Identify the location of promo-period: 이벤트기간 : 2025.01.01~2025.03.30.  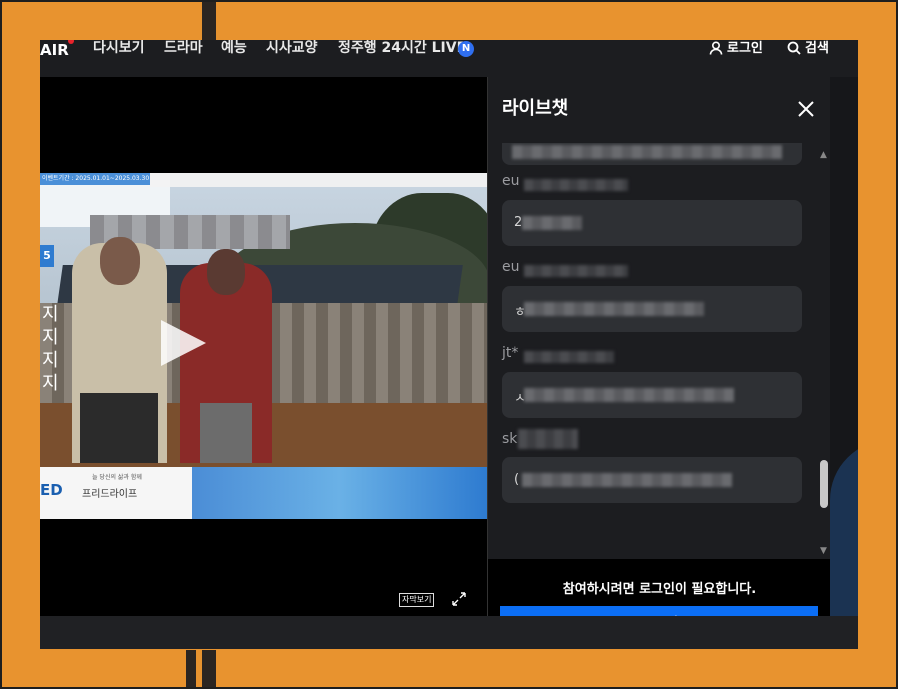
(96, 178).